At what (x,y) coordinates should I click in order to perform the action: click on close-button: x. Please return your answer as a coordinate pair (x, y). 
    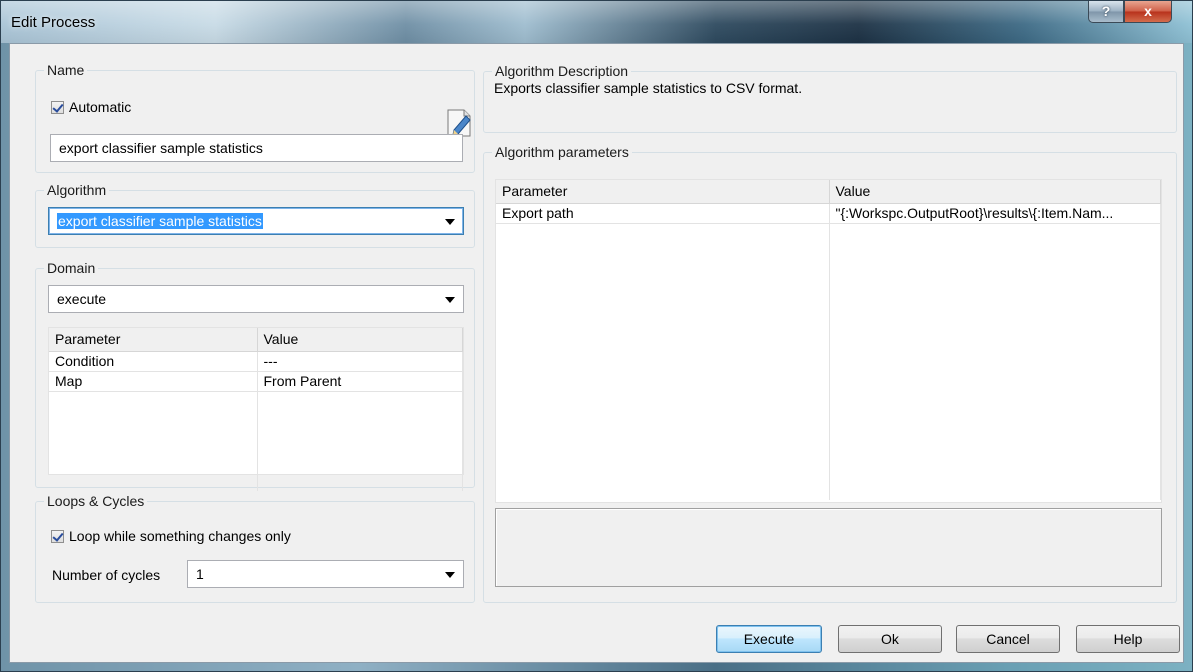
    Looking at the image, I should click on (1148, 12).